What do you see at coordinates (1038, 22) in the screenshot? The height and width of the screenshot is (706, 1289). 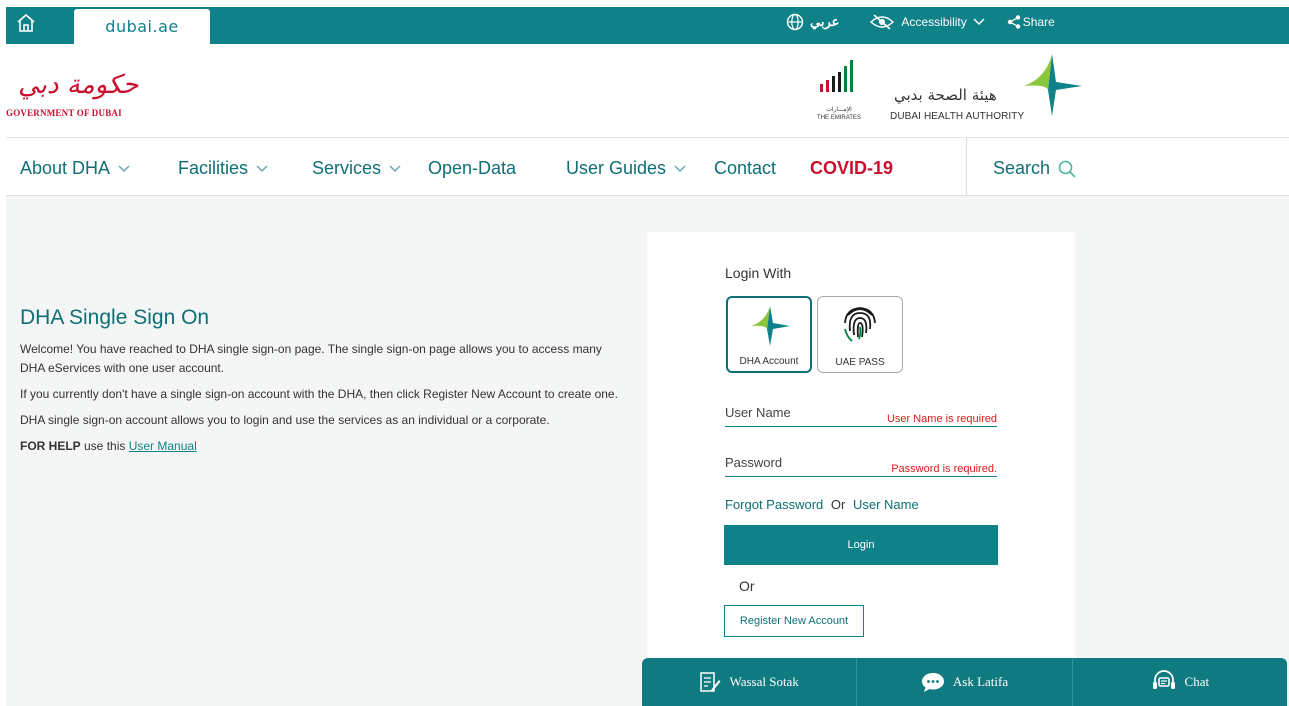 I see `share-label: Share` at bounding box center [1038, 22].